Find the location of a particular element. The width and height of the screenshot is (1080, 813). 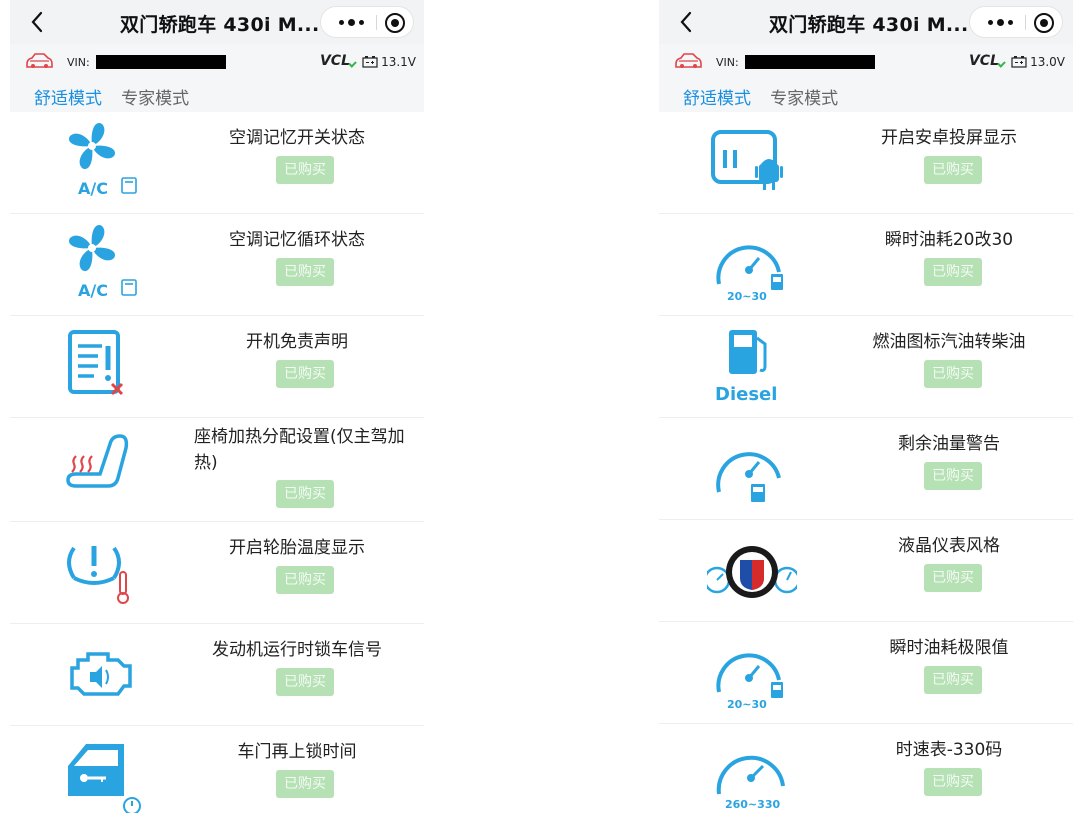

list-item: 开启安卓投屏显示 已购买 is located at coordinates (866, 163).